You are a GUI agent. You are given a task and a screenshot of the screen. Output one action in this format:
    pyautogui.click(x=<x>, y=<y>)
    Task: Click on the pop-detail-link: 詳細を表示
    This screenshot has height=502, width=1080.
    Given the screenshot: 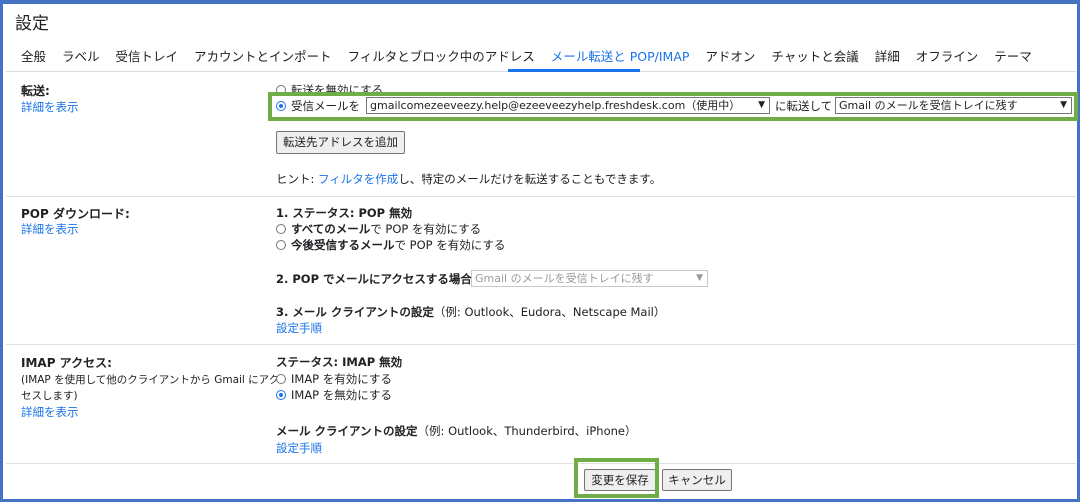 What is the action you would take?
    pyautogui.click(x=50, y=229)
    